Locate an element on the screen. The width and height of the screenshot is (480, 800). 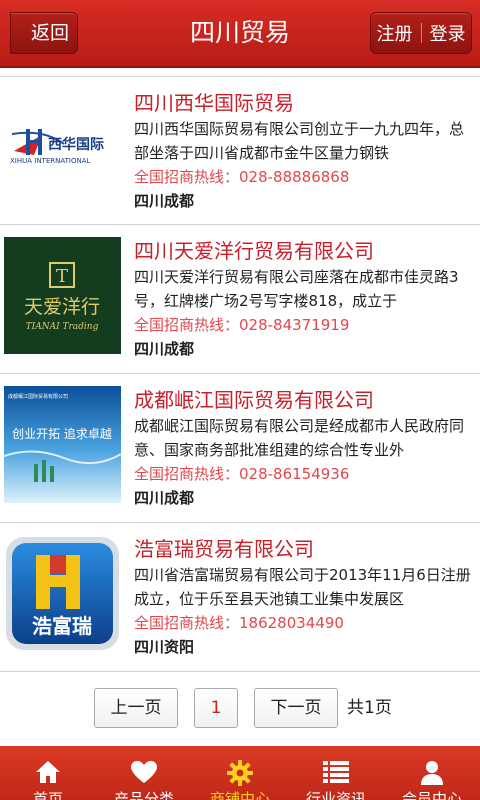
nav-industry-news: 行业资讯 is located at coordinates (336, 773).